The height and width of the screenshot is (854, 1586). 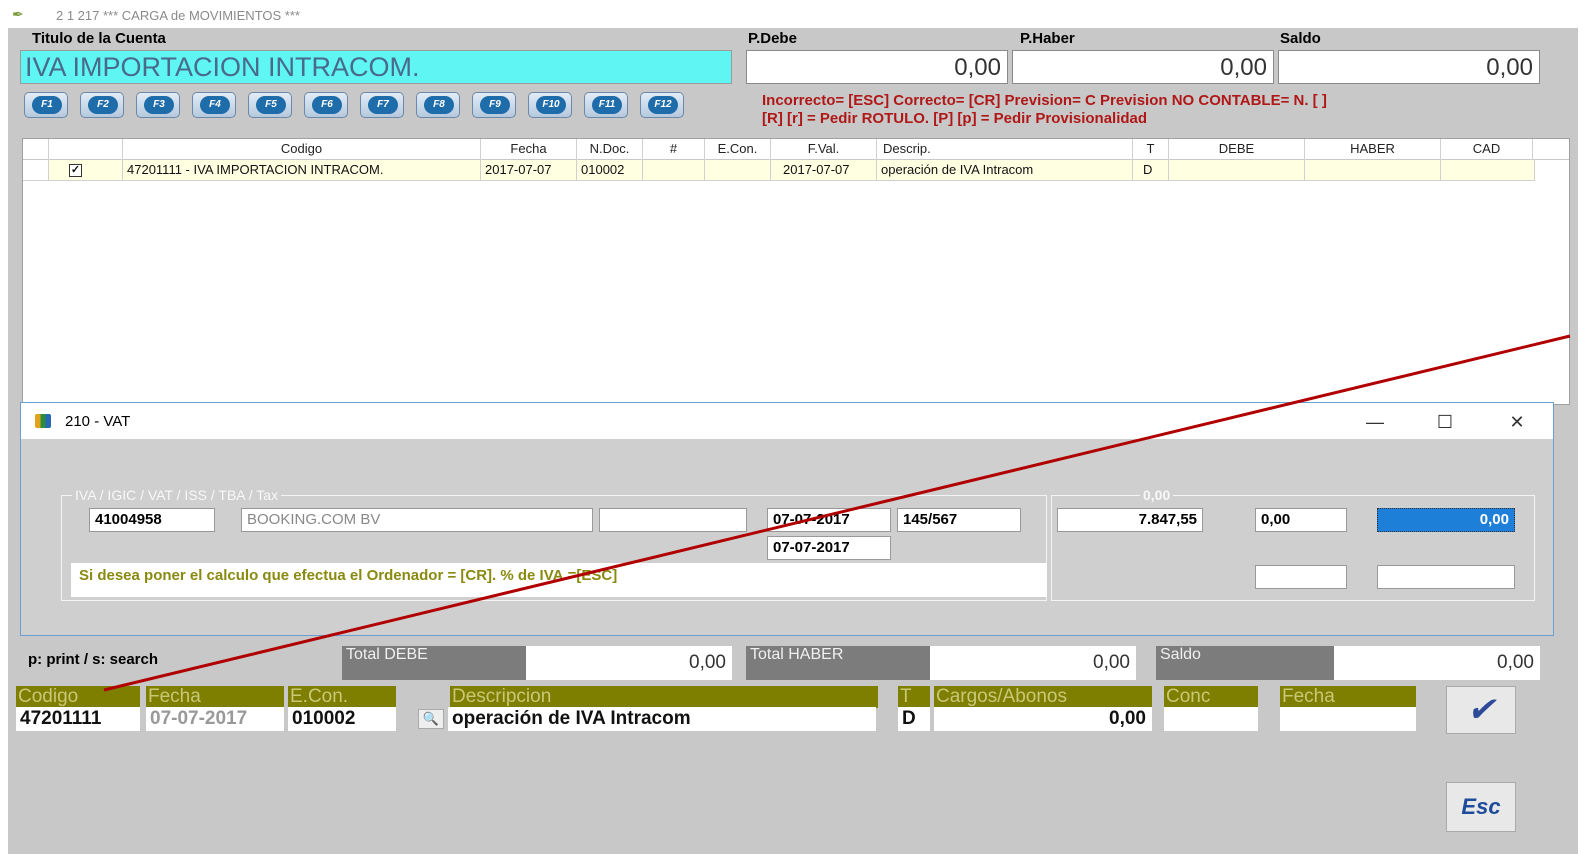 I want to click on percent-field: 0,00, so click(x=1301, y=520).